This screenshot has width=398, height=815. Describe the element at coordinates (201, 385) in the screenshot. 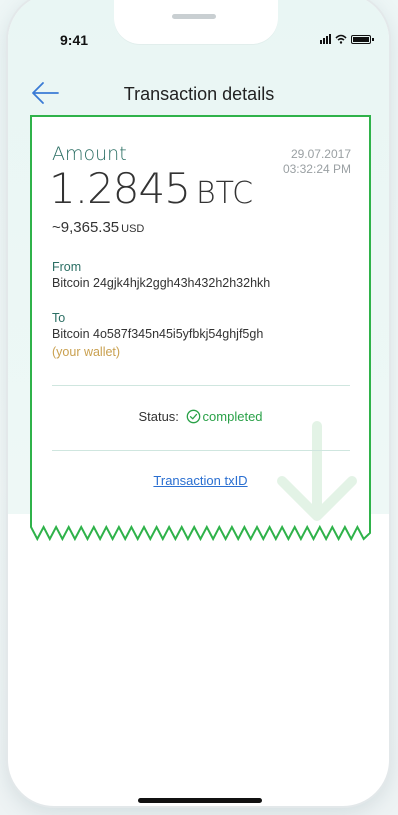

I see `divider-top` at that location.